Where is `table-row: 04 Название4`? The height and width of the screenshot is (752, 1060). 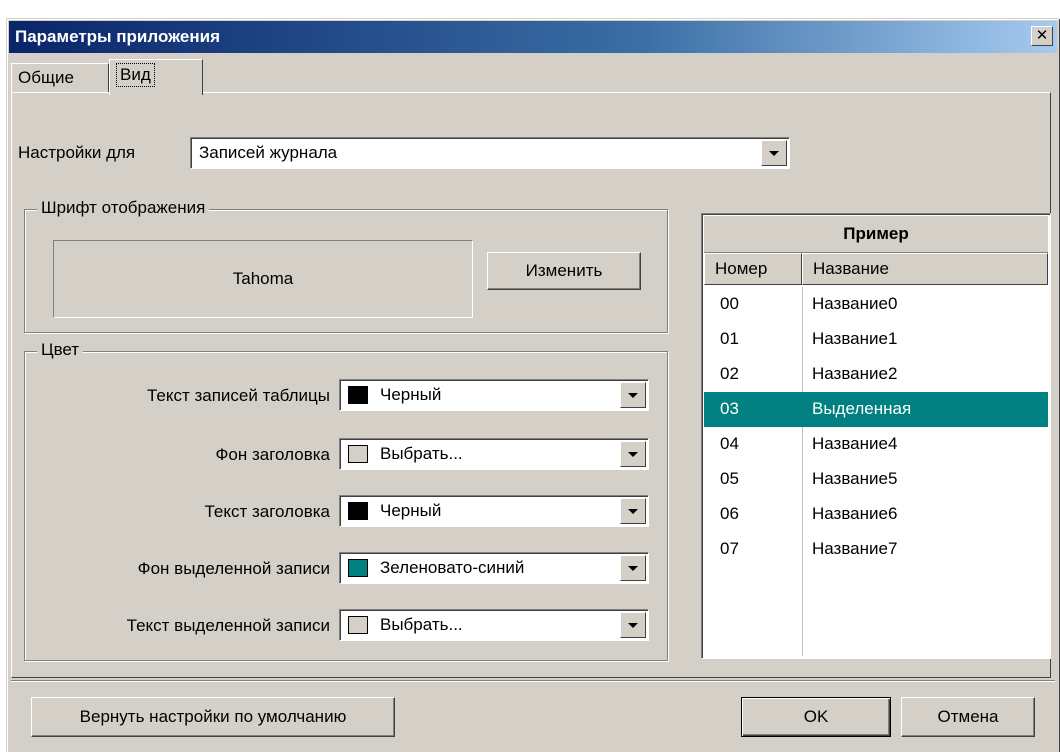 table-row: 04 Название4 is located at coordinates (876, 444).